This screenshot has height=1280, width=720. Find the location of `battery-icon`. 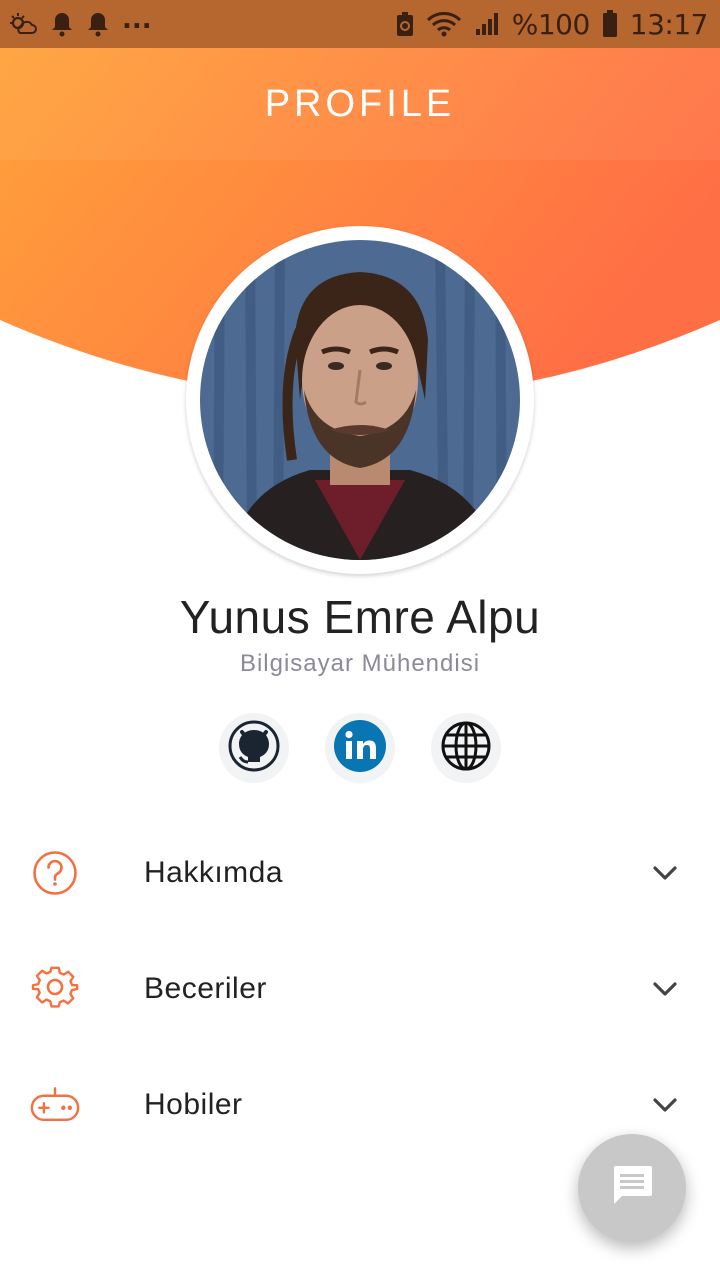

battery-icon is located at coordinates (610, 24).